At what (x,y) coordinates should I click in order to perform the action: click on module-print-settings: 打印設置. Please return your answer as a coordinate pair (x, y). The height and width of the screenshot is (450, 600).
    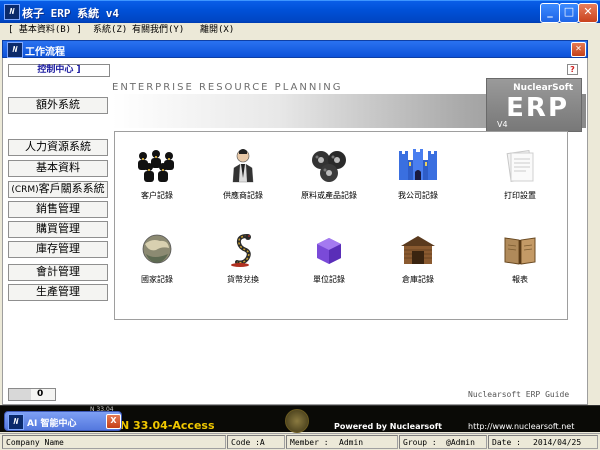
    Looking at the image, I should click on (520, 174).